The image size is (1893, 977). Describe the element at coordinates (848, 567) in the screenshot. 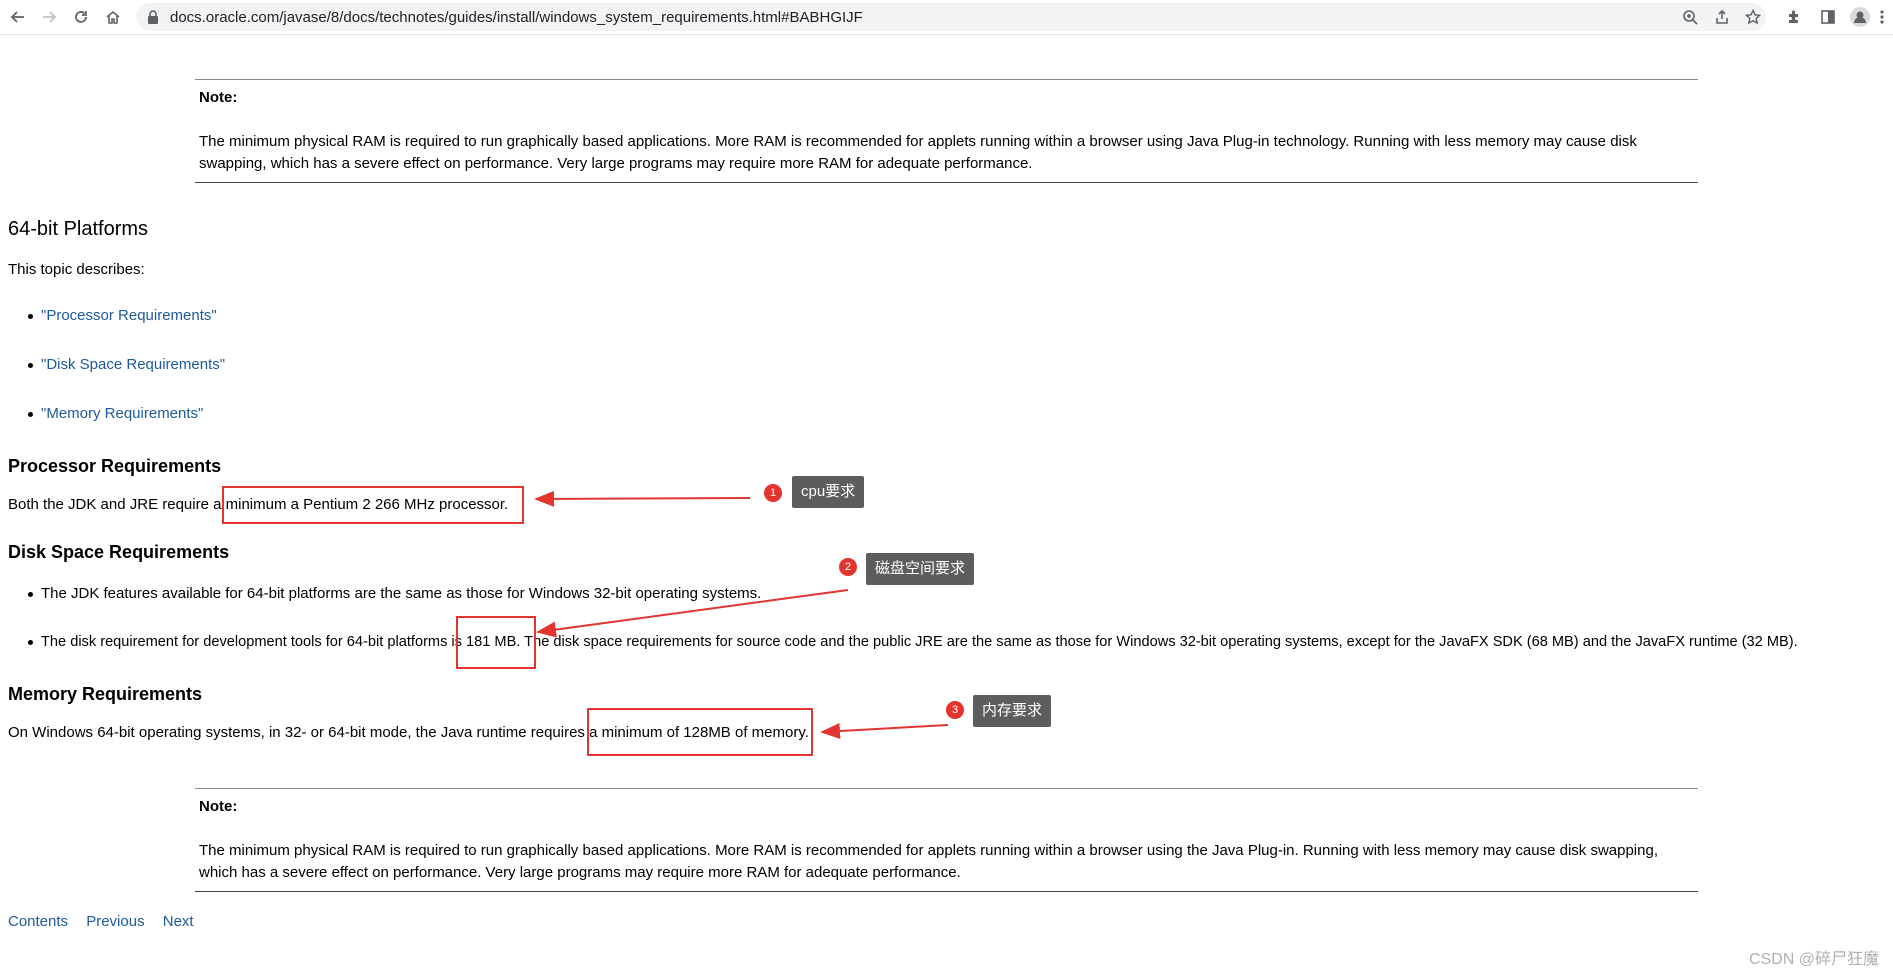

I see `annotation-badge-2: 2` at that location.